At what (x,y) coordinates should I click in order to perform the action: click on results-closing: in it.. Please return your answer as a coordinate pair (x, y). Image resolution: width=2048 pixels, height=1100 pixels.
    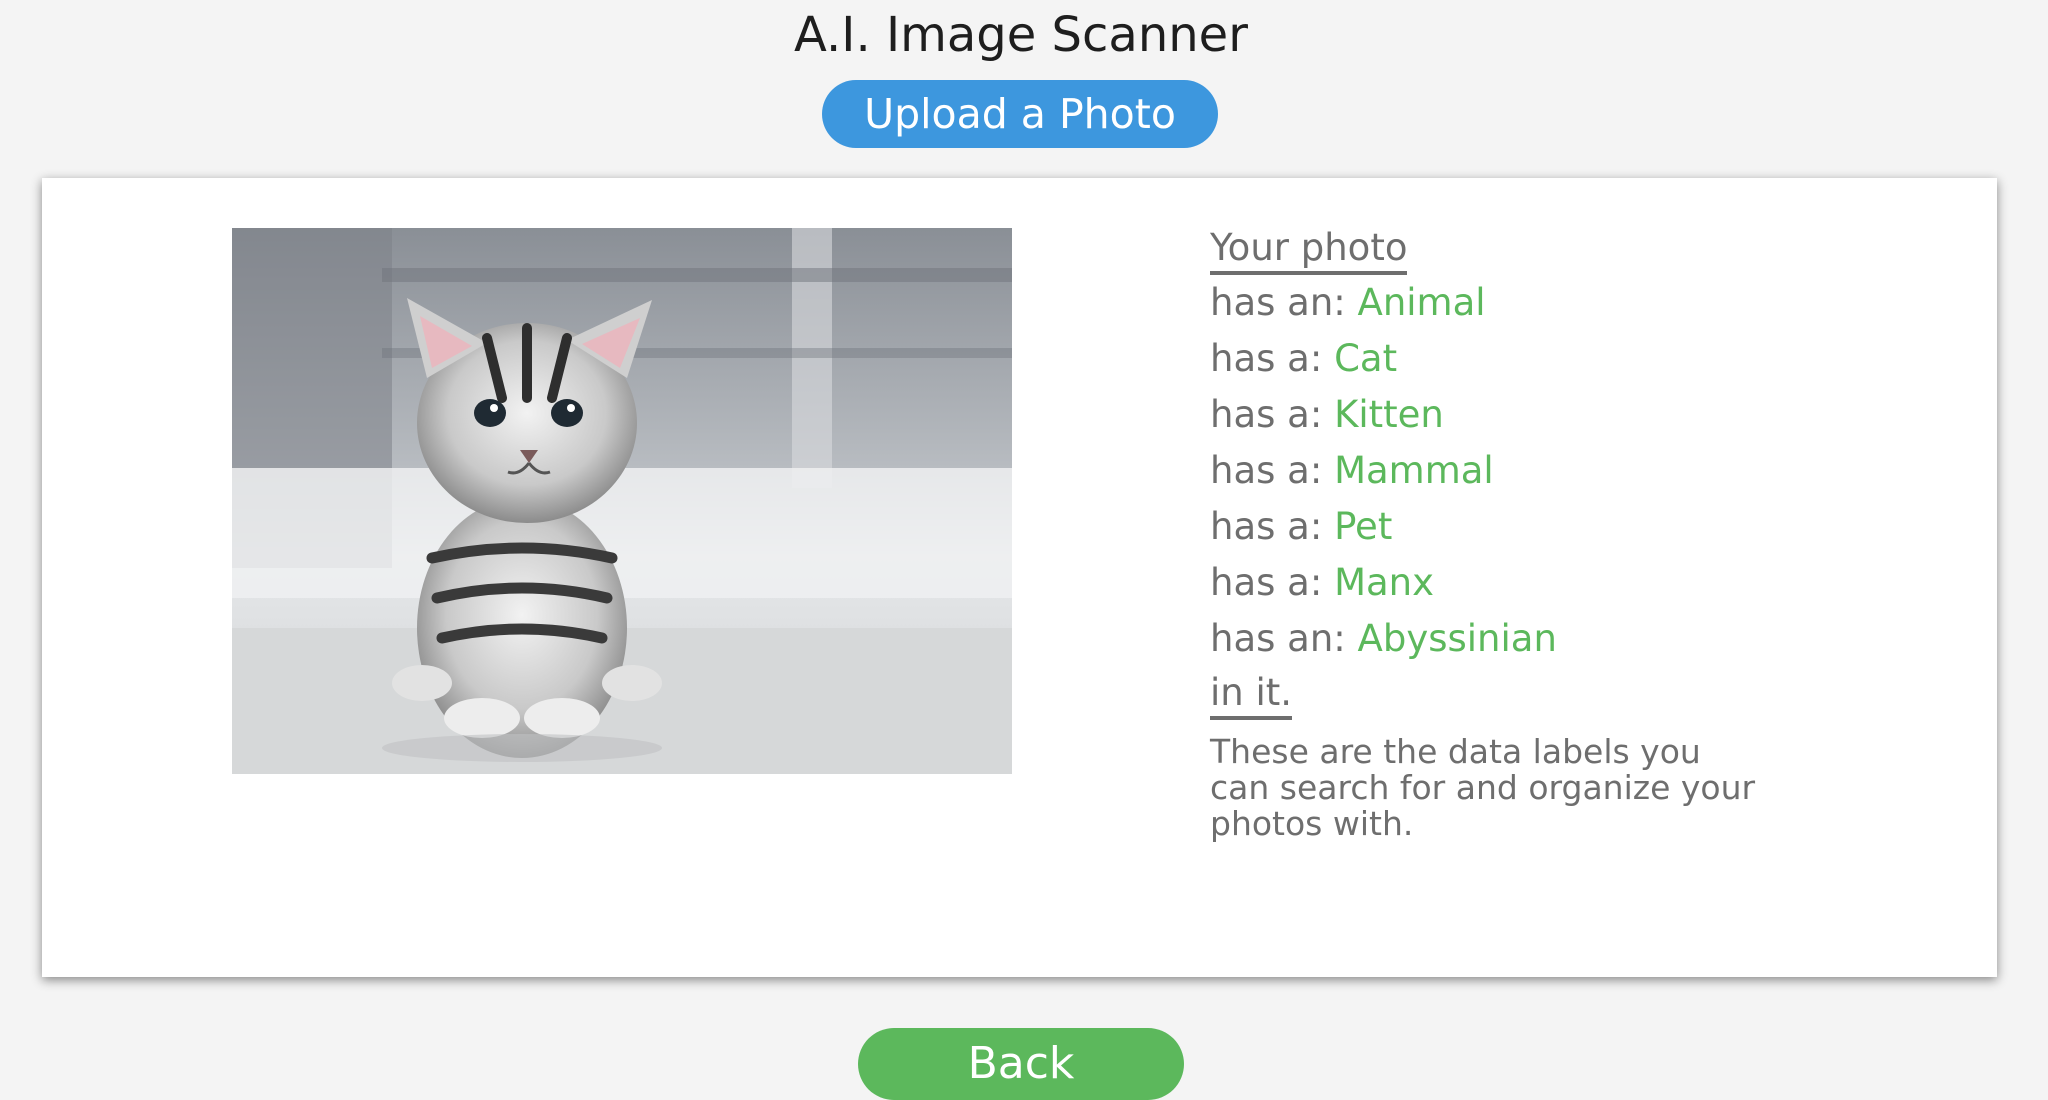
    Looking at the image, I should click on (1251, 695).